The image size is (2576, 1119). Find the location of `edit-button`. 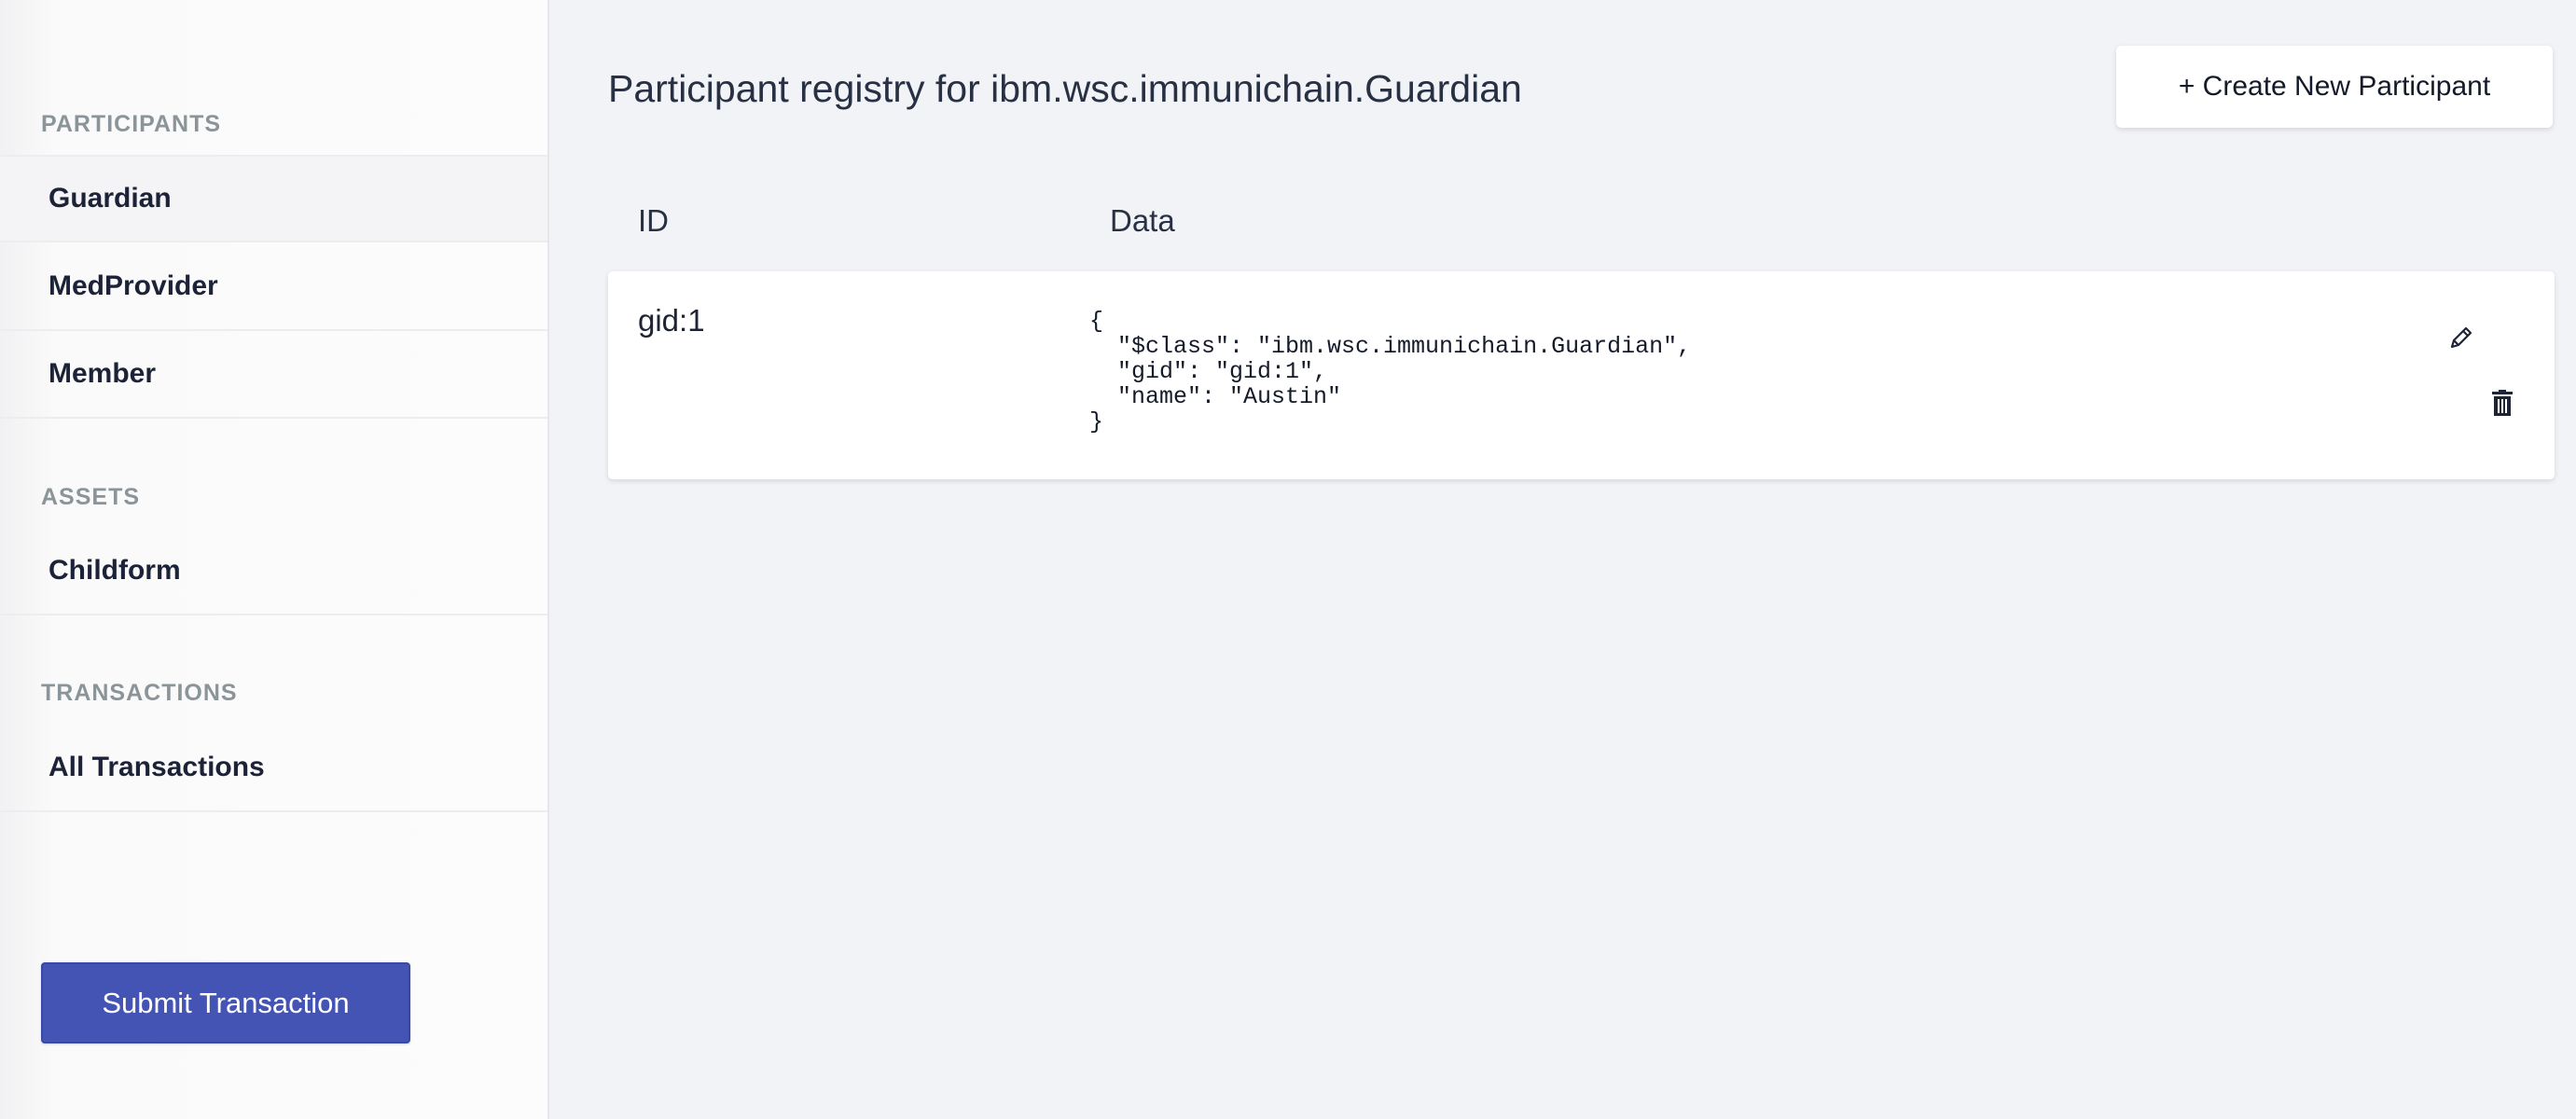

edit-button is located at coordinates (2461, 339).